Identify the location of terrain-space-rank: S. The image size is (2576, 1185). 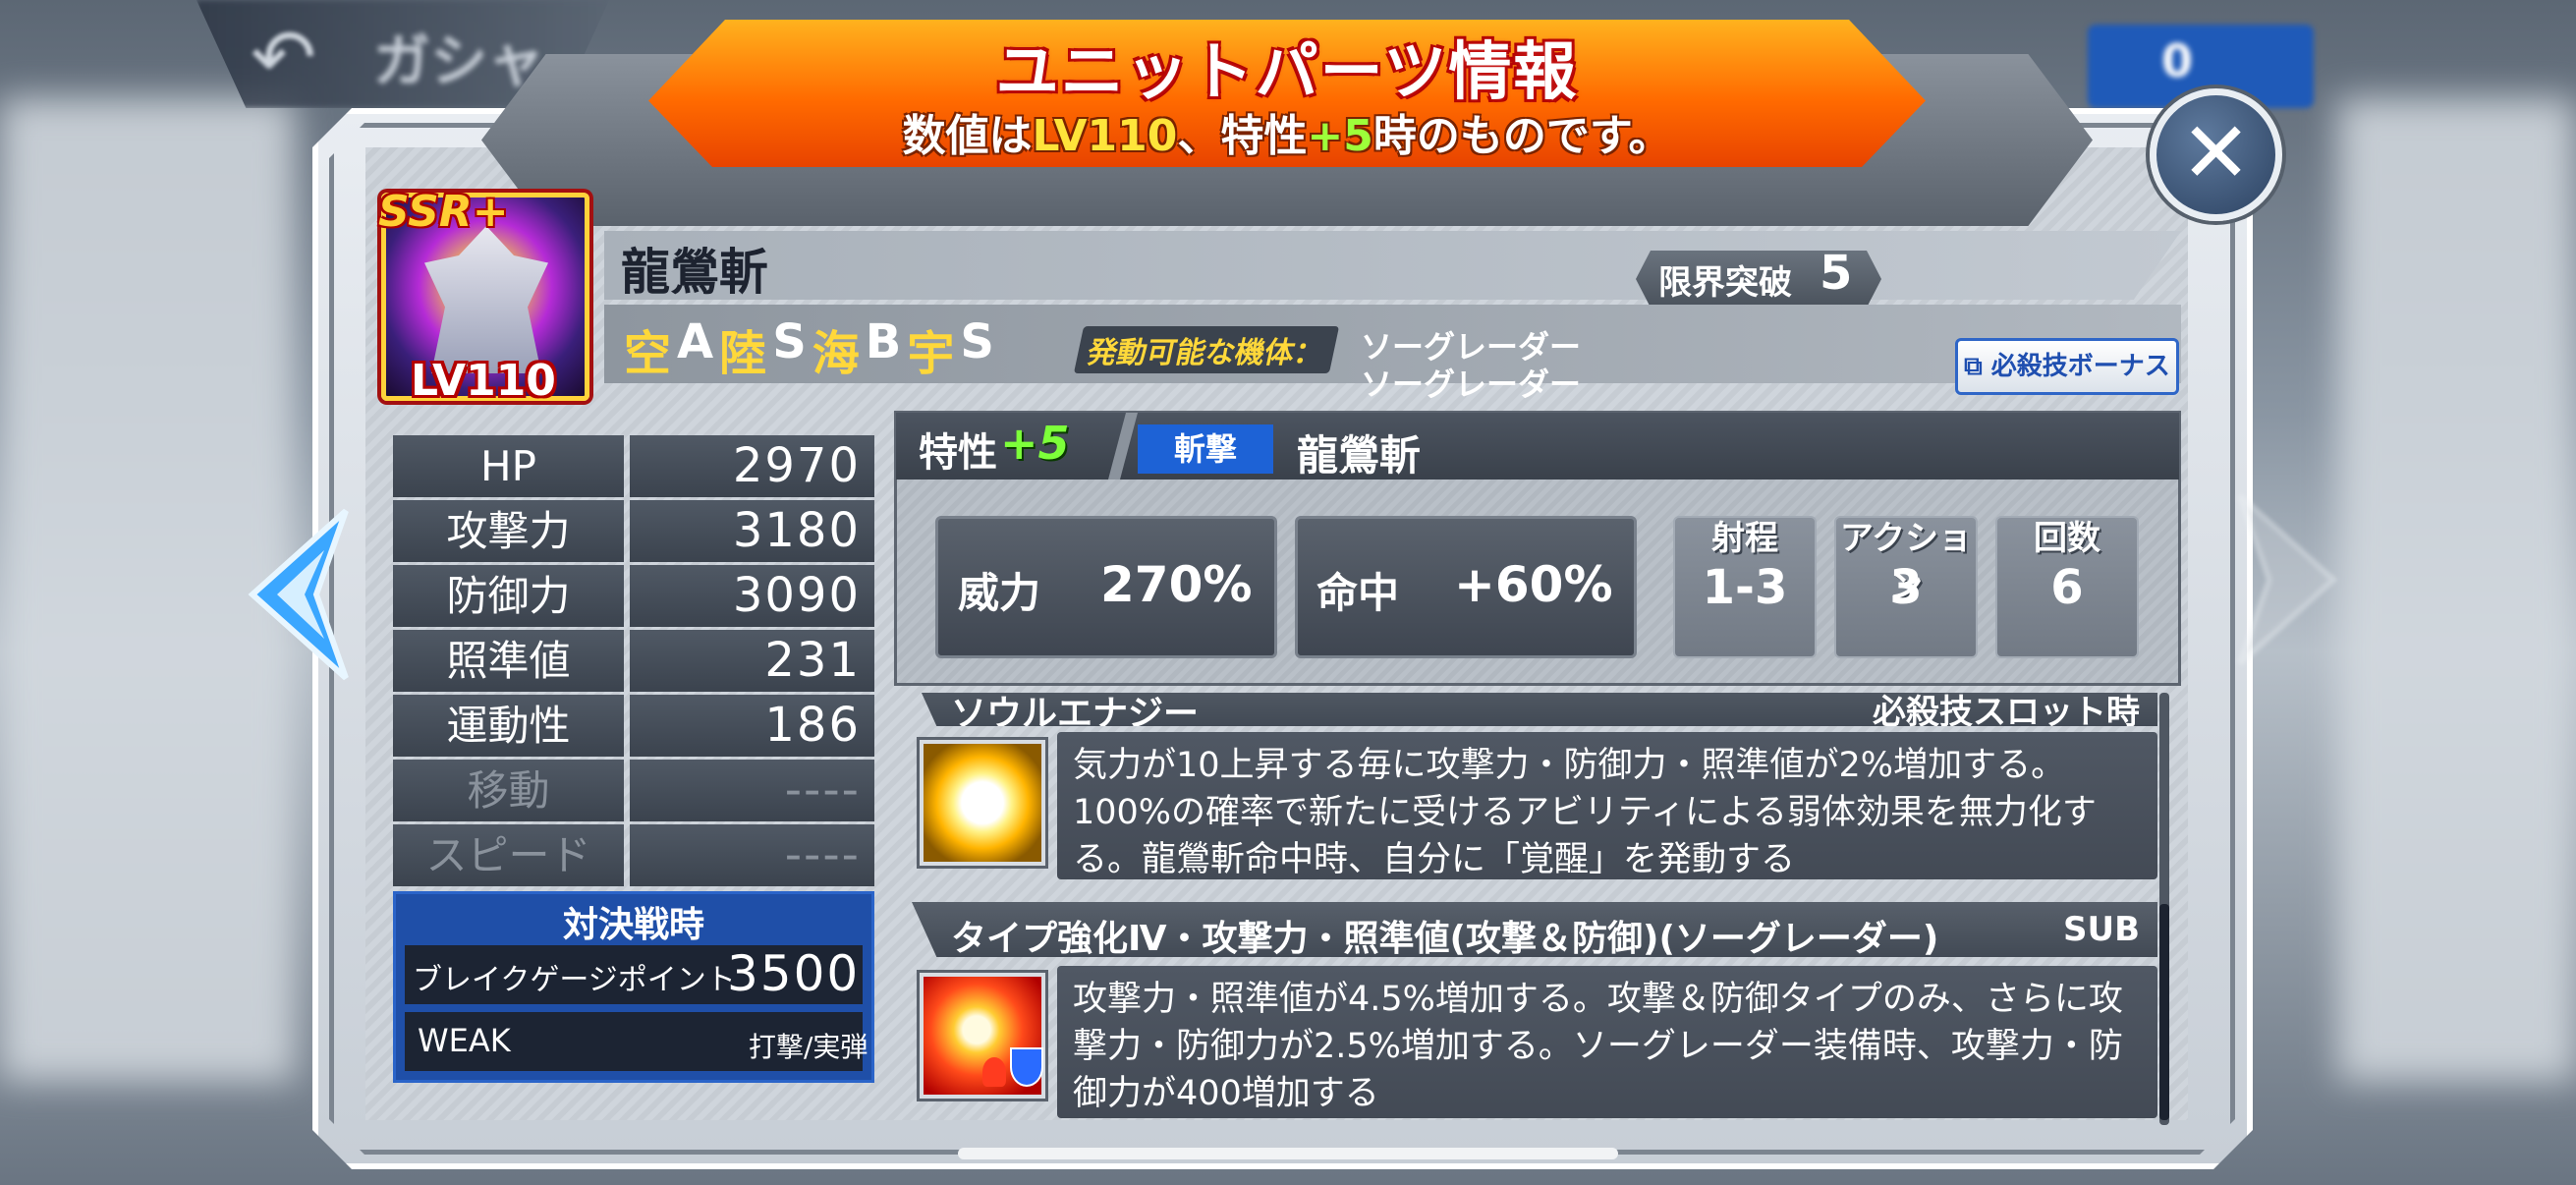
(977, 342).